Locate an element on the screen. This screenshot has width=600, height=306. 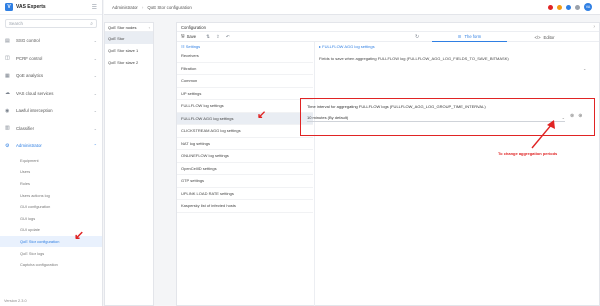
settings-item: FULLFLOW log settings is located at coordinates (245, 106).